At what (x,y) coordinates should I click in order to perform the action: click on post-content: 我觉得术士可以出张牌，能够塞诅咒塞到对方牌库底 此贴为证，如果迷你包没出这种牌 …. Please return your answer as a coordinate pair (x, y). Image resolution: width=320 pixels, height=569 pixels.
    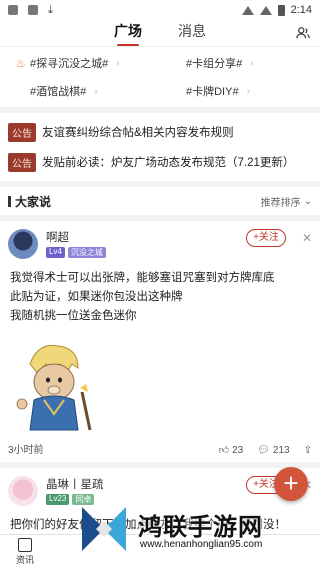
    Looking at the image, I should click on (161, 297).